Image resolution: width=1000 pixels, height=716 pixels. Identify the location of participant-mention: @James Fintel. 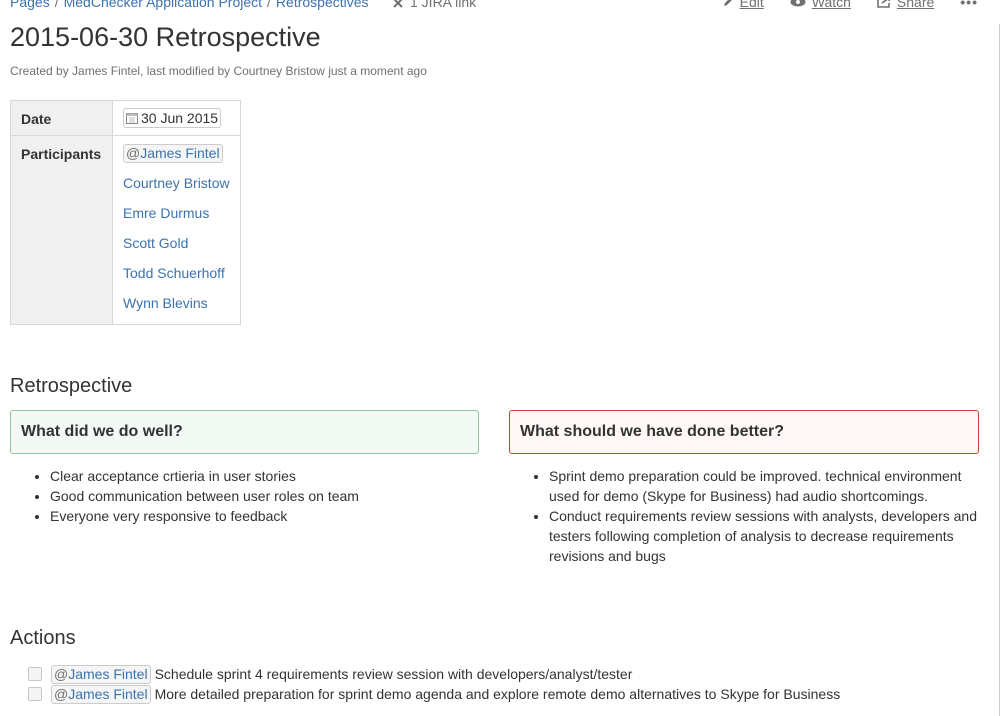
(173, 153).